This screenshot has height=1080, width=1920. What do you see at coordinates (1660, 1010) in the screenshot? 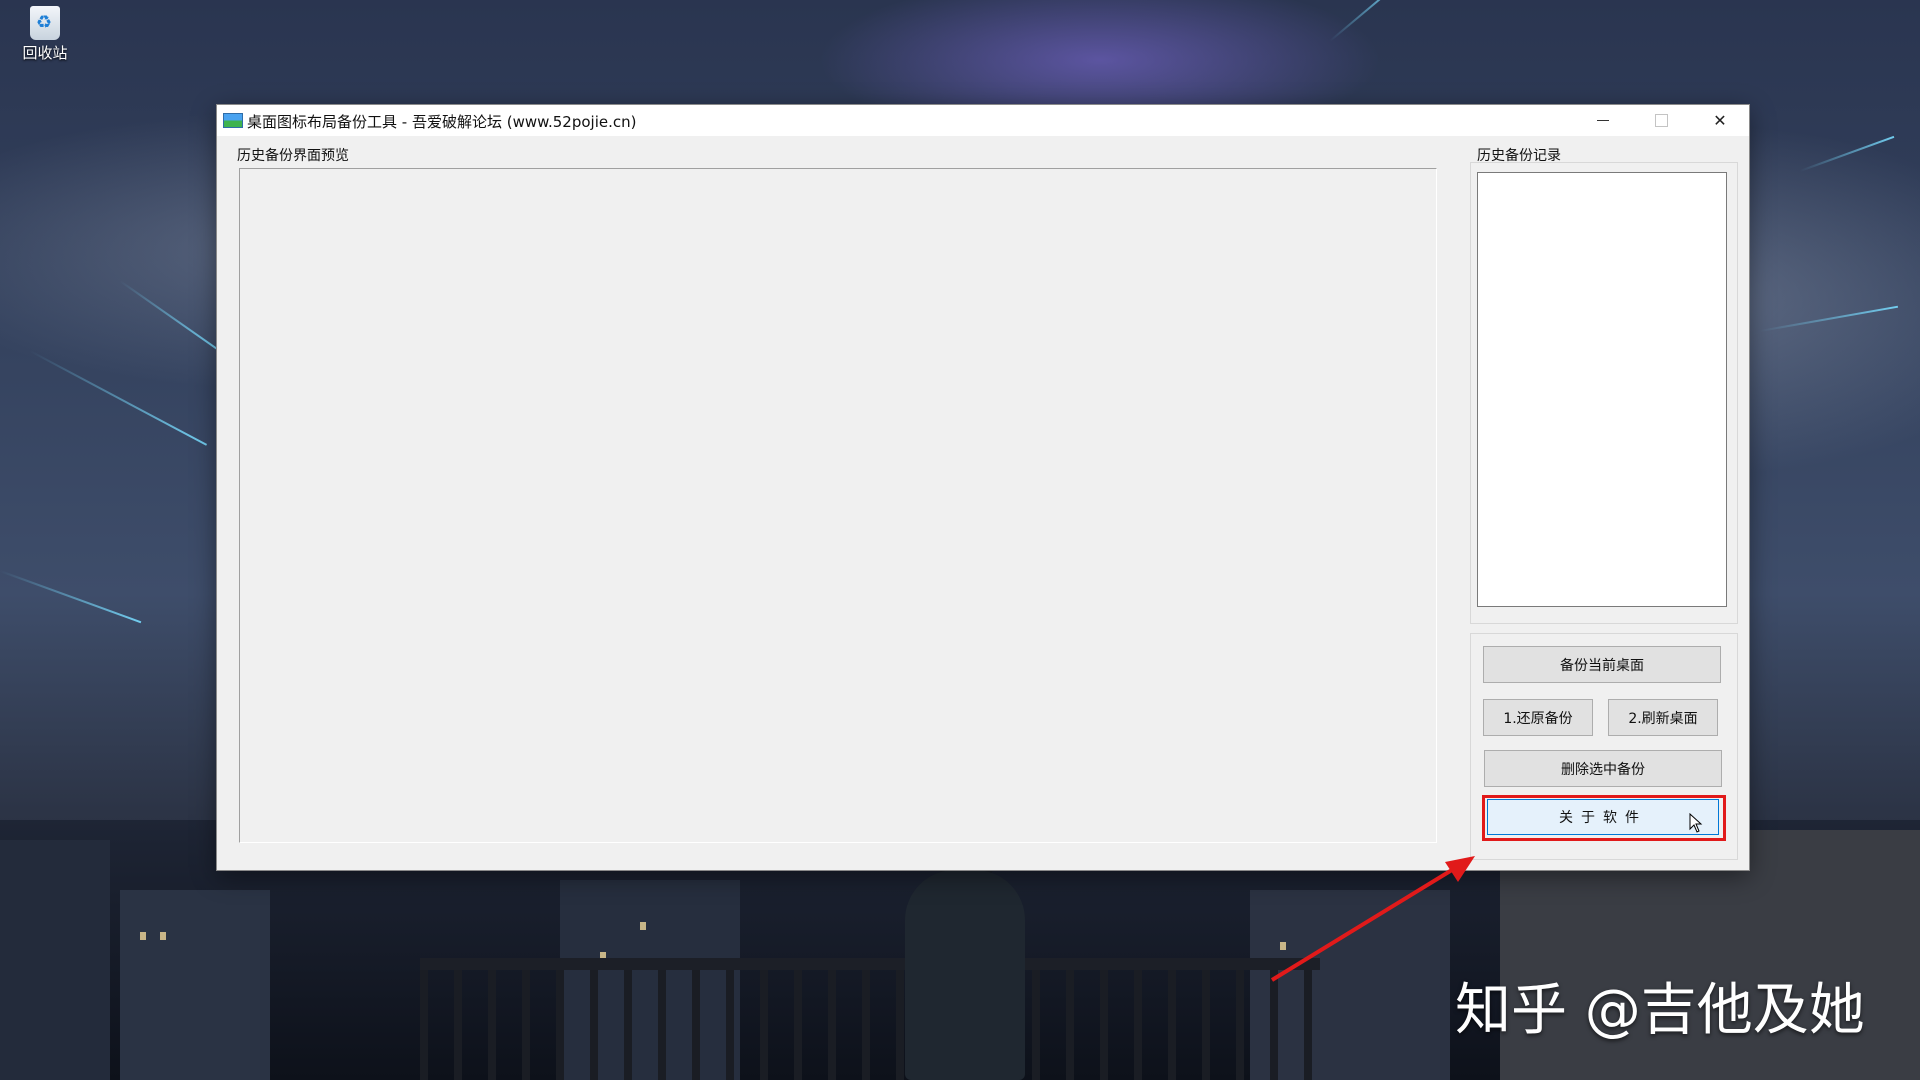
I see `zhihu-watermark: 知乎 @吉他及她` at bounding box center [1660, 1010].